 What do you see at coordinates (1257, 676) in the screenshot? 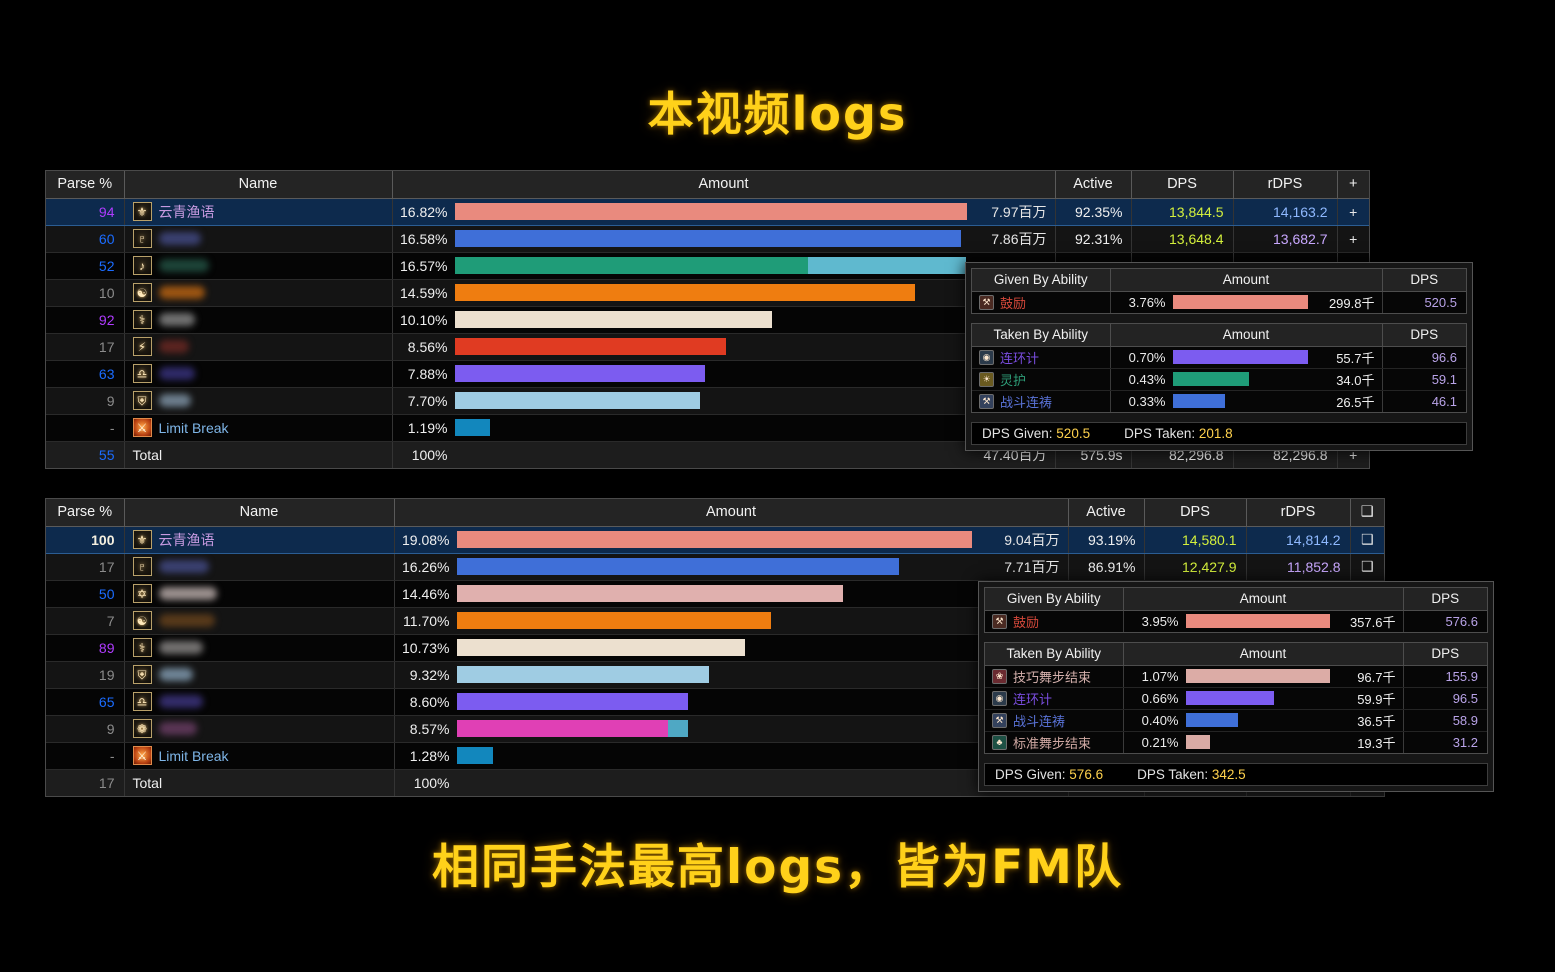
I see `ability-bar-fill` at bounding box center [1257, 676].